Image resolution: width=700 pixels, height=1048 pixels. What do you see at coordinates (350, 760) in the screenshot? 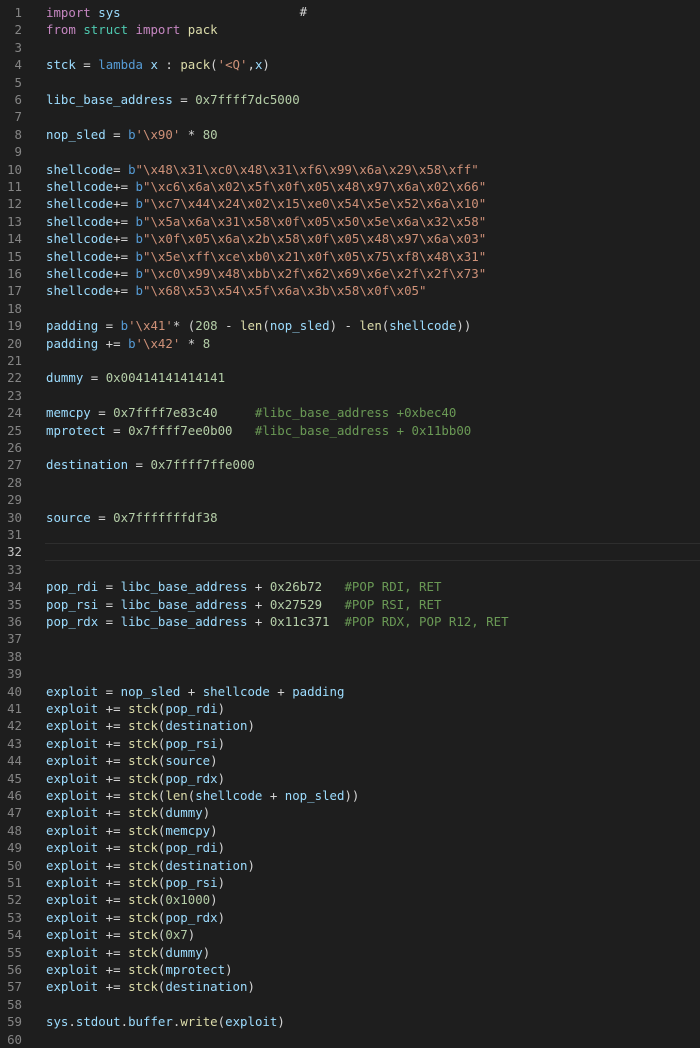
I see `code-line: 44 exploit += stck(source)` at bounding box center [350, 760].